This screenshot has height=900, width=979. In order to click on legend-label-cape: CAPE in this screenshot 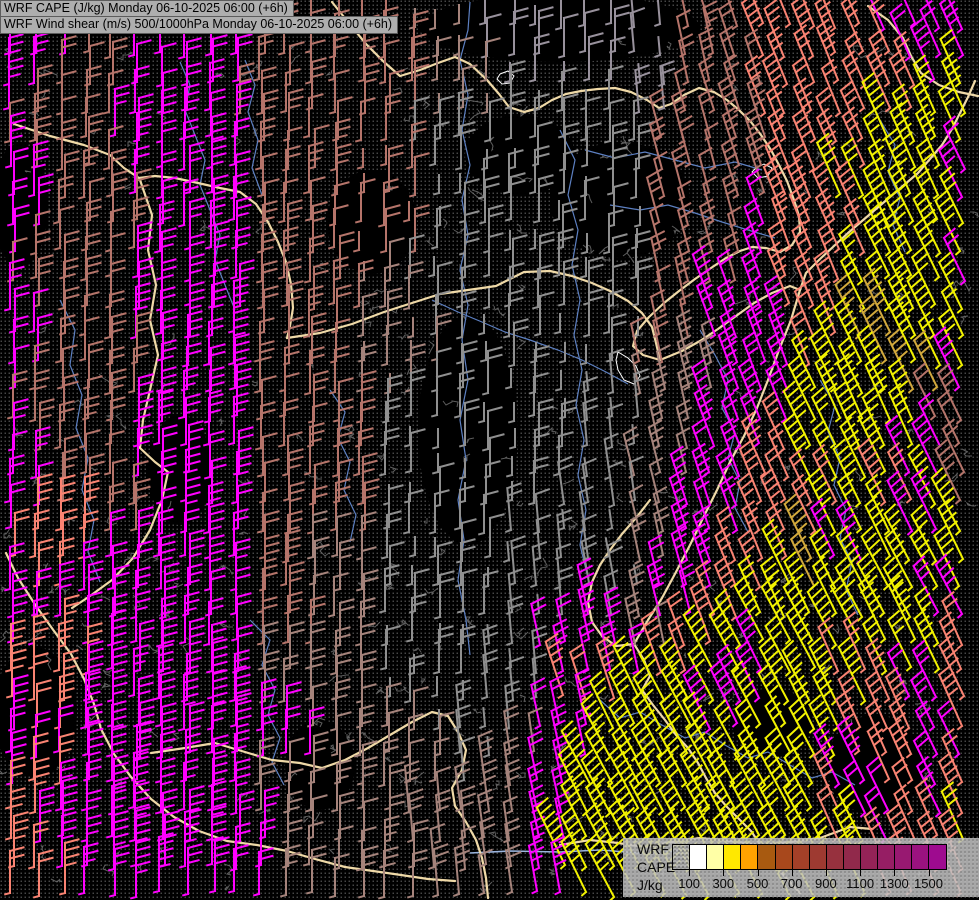, I will do `click(656, 867)`.